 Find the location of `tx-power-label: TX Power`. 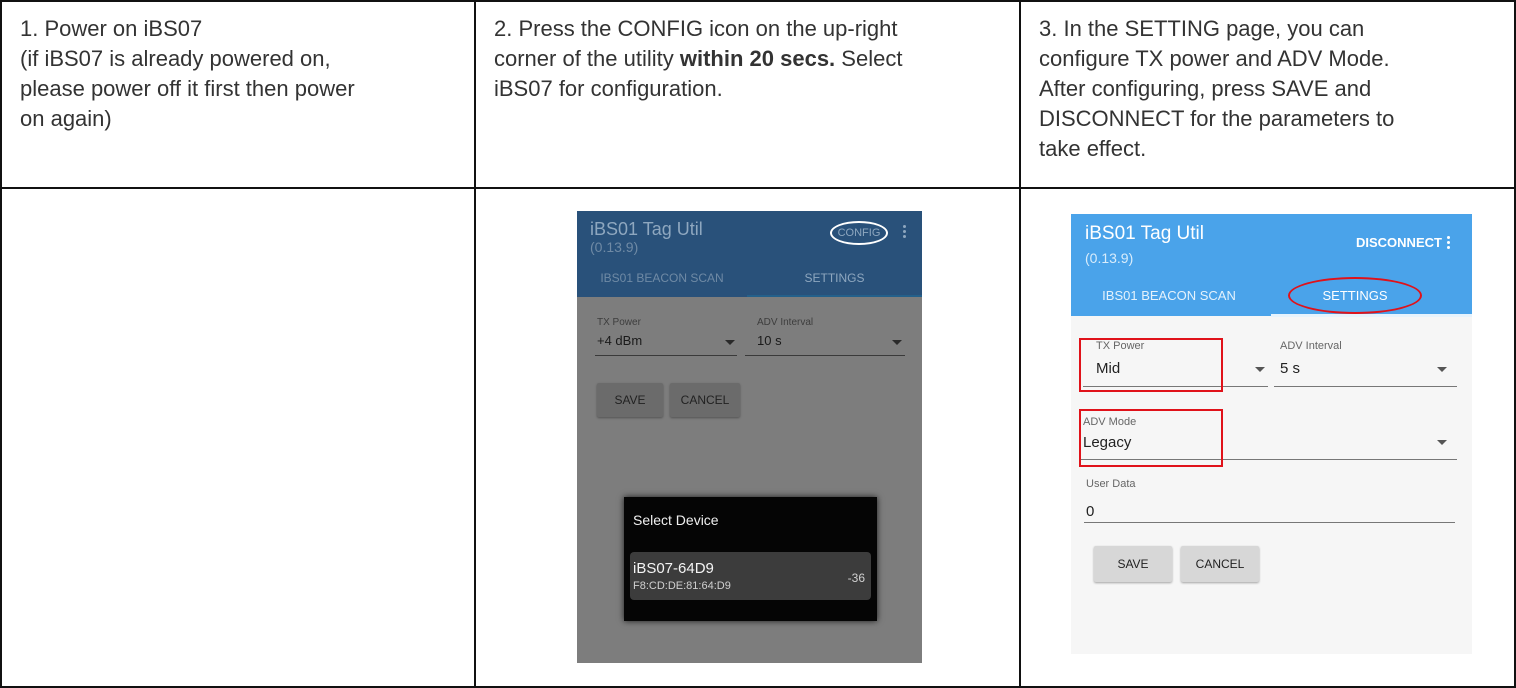

tx-power-label: TX Power is located at coordinates (619, 322).